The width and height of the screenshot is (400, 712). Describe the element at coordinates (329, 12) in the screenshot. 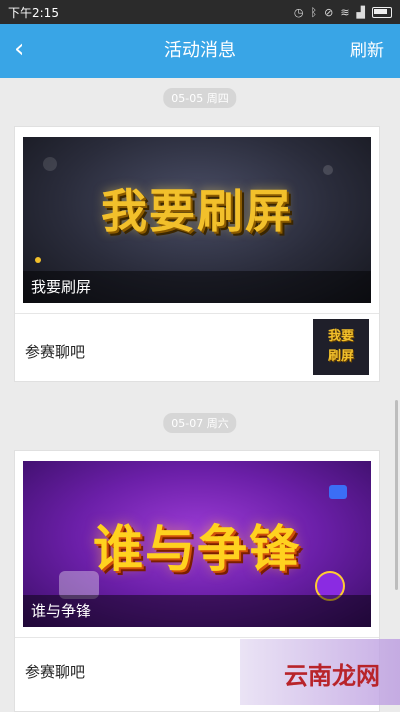

I see `mute-icon: ⊘` at that location.